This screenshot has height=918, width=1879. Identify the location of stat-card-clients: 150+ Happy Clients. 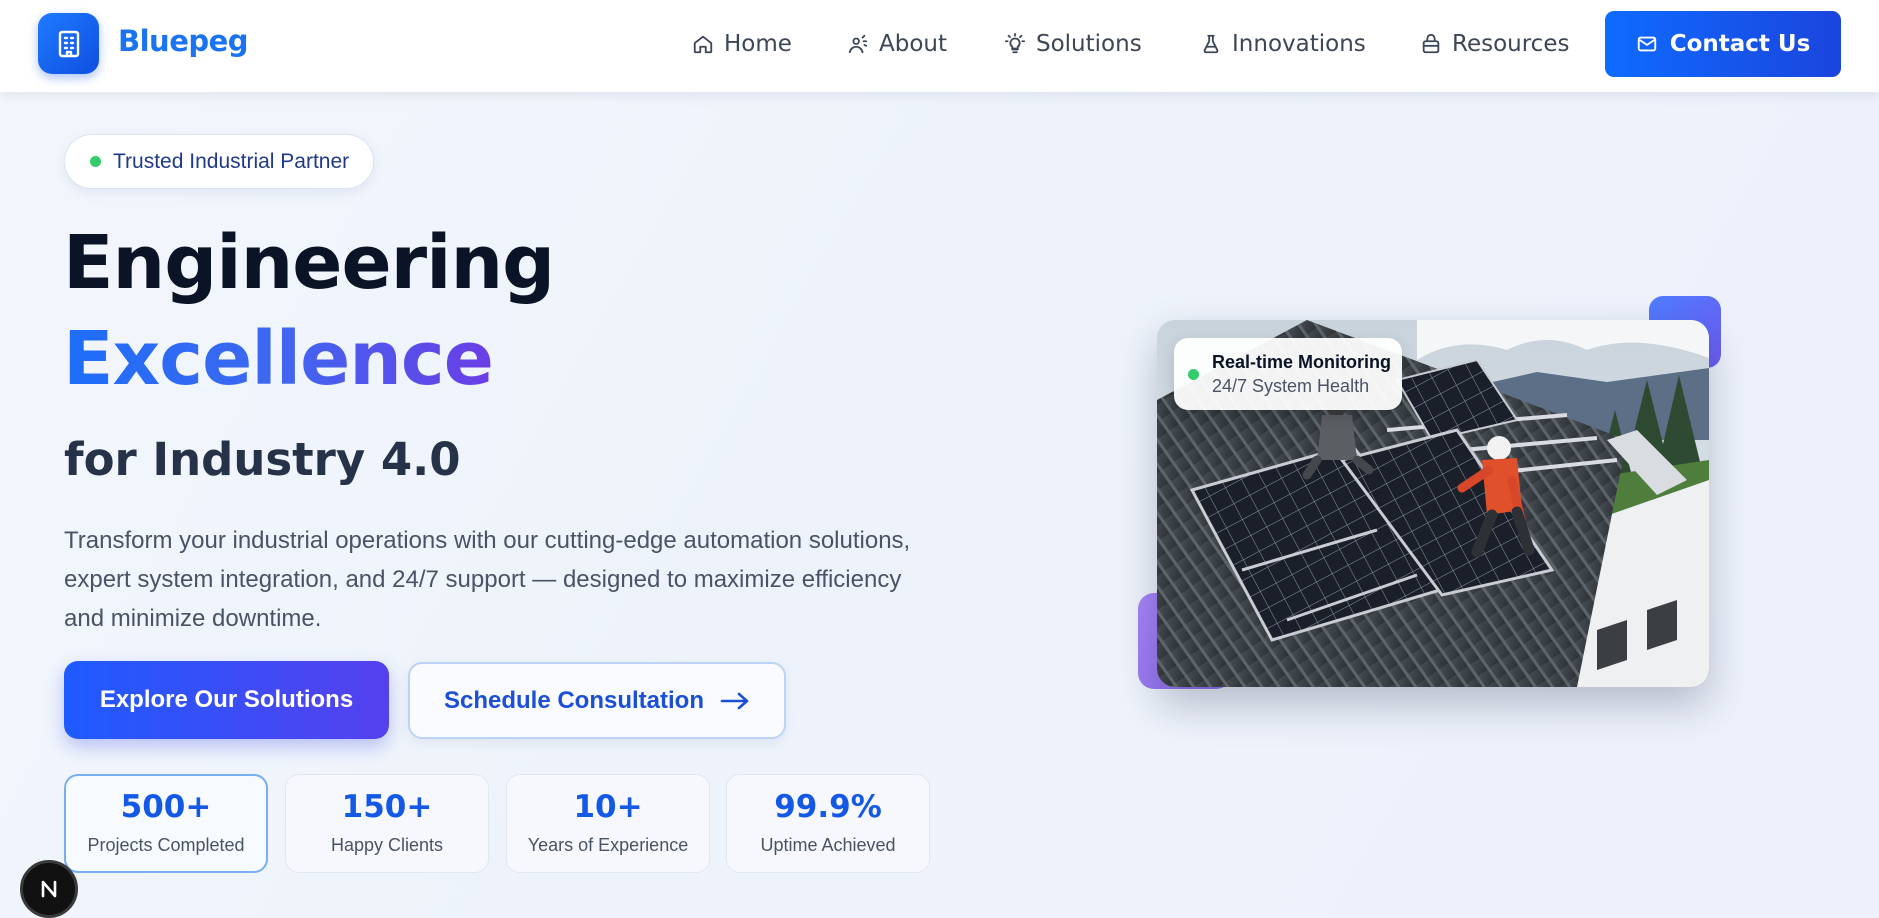
(387, 823).